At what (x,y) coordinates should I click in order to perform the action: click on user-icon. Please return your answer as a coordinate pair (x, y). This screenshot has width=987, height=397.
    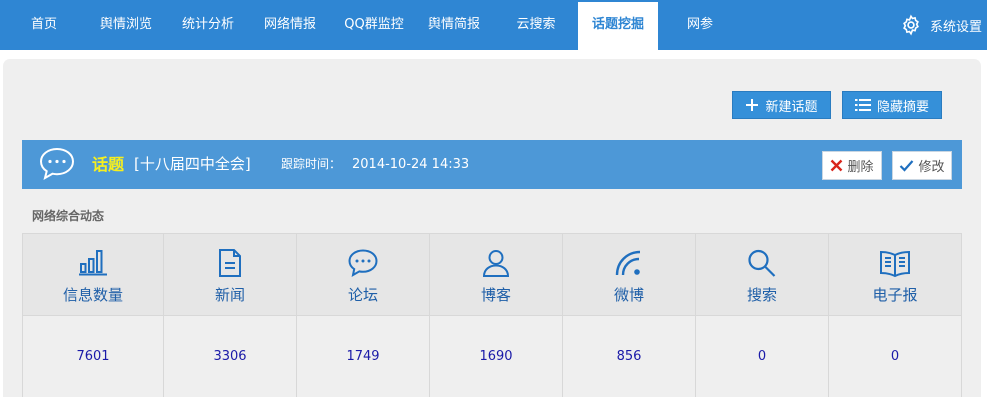
    Looking at the image, I should click on (496, 263).